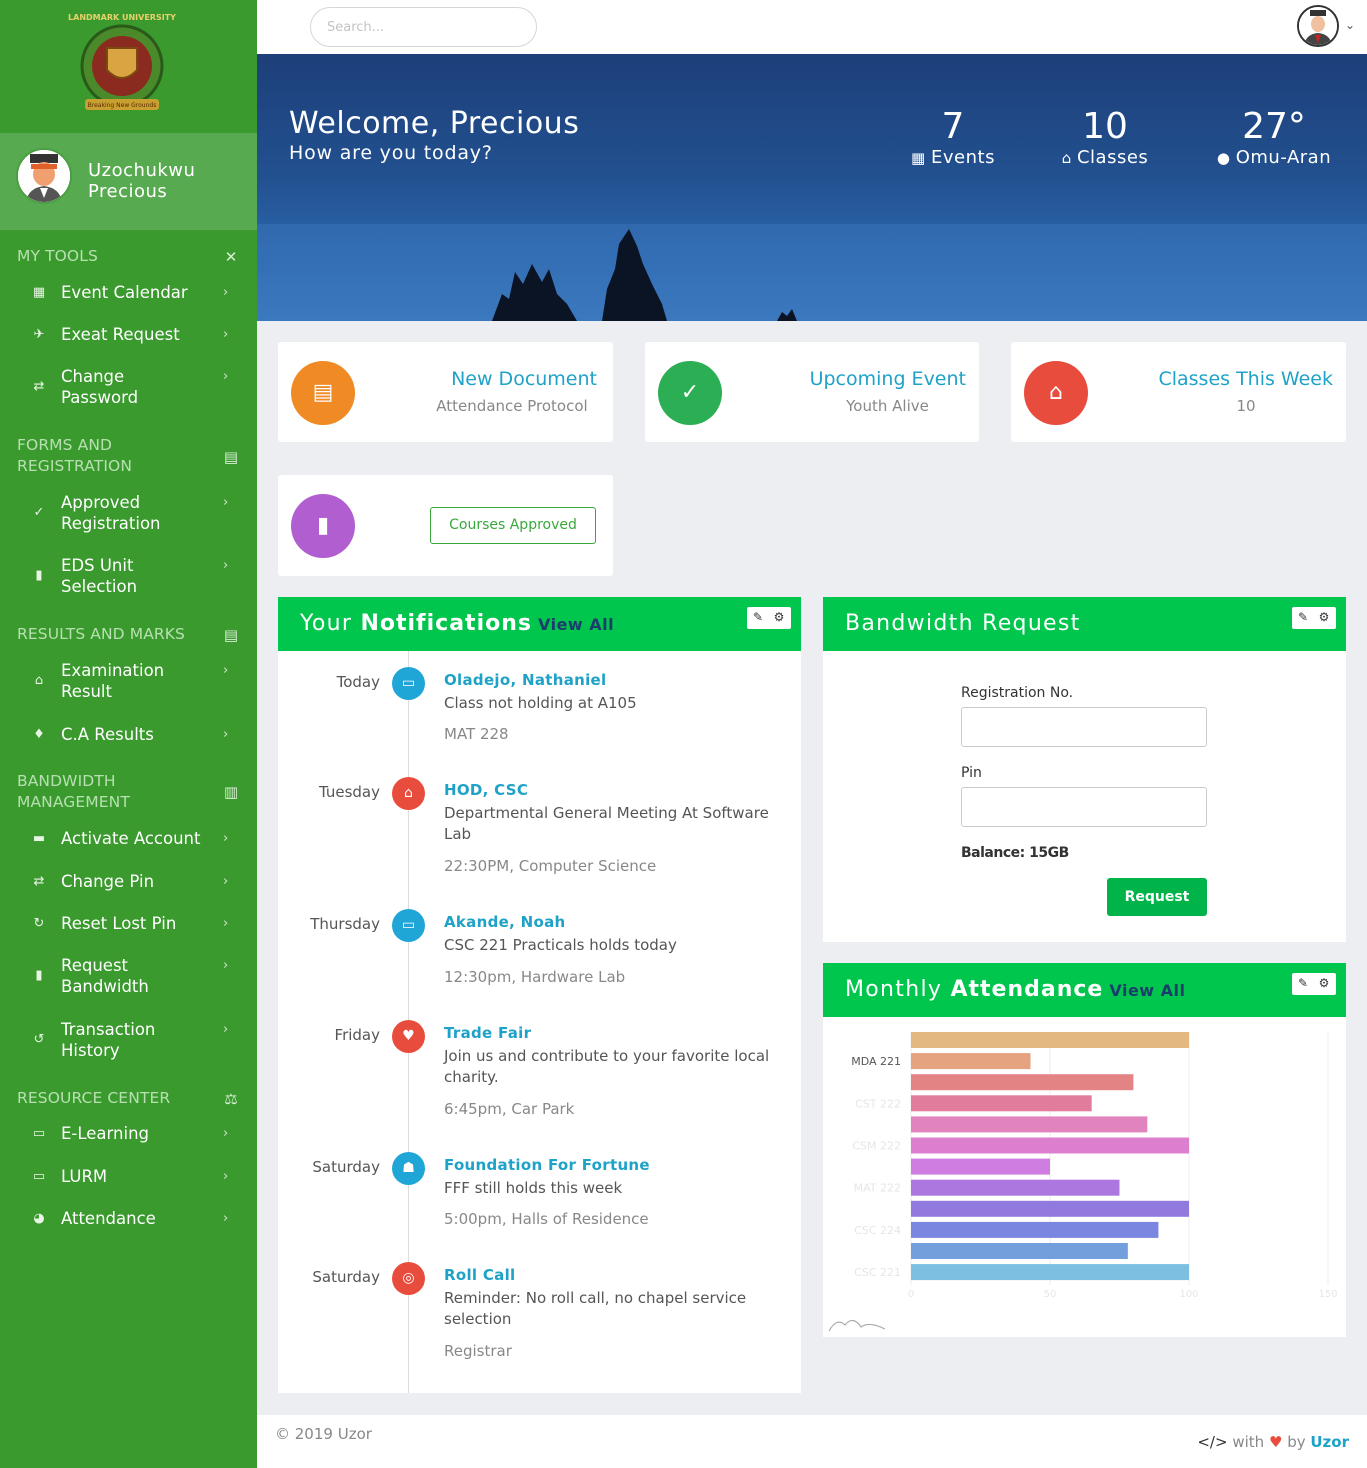  What do you see at coordinates (323, 1434) in the screenshot?
I see `footer-copyright: © 2019 Uzor` at bounding box center [323, 1434].